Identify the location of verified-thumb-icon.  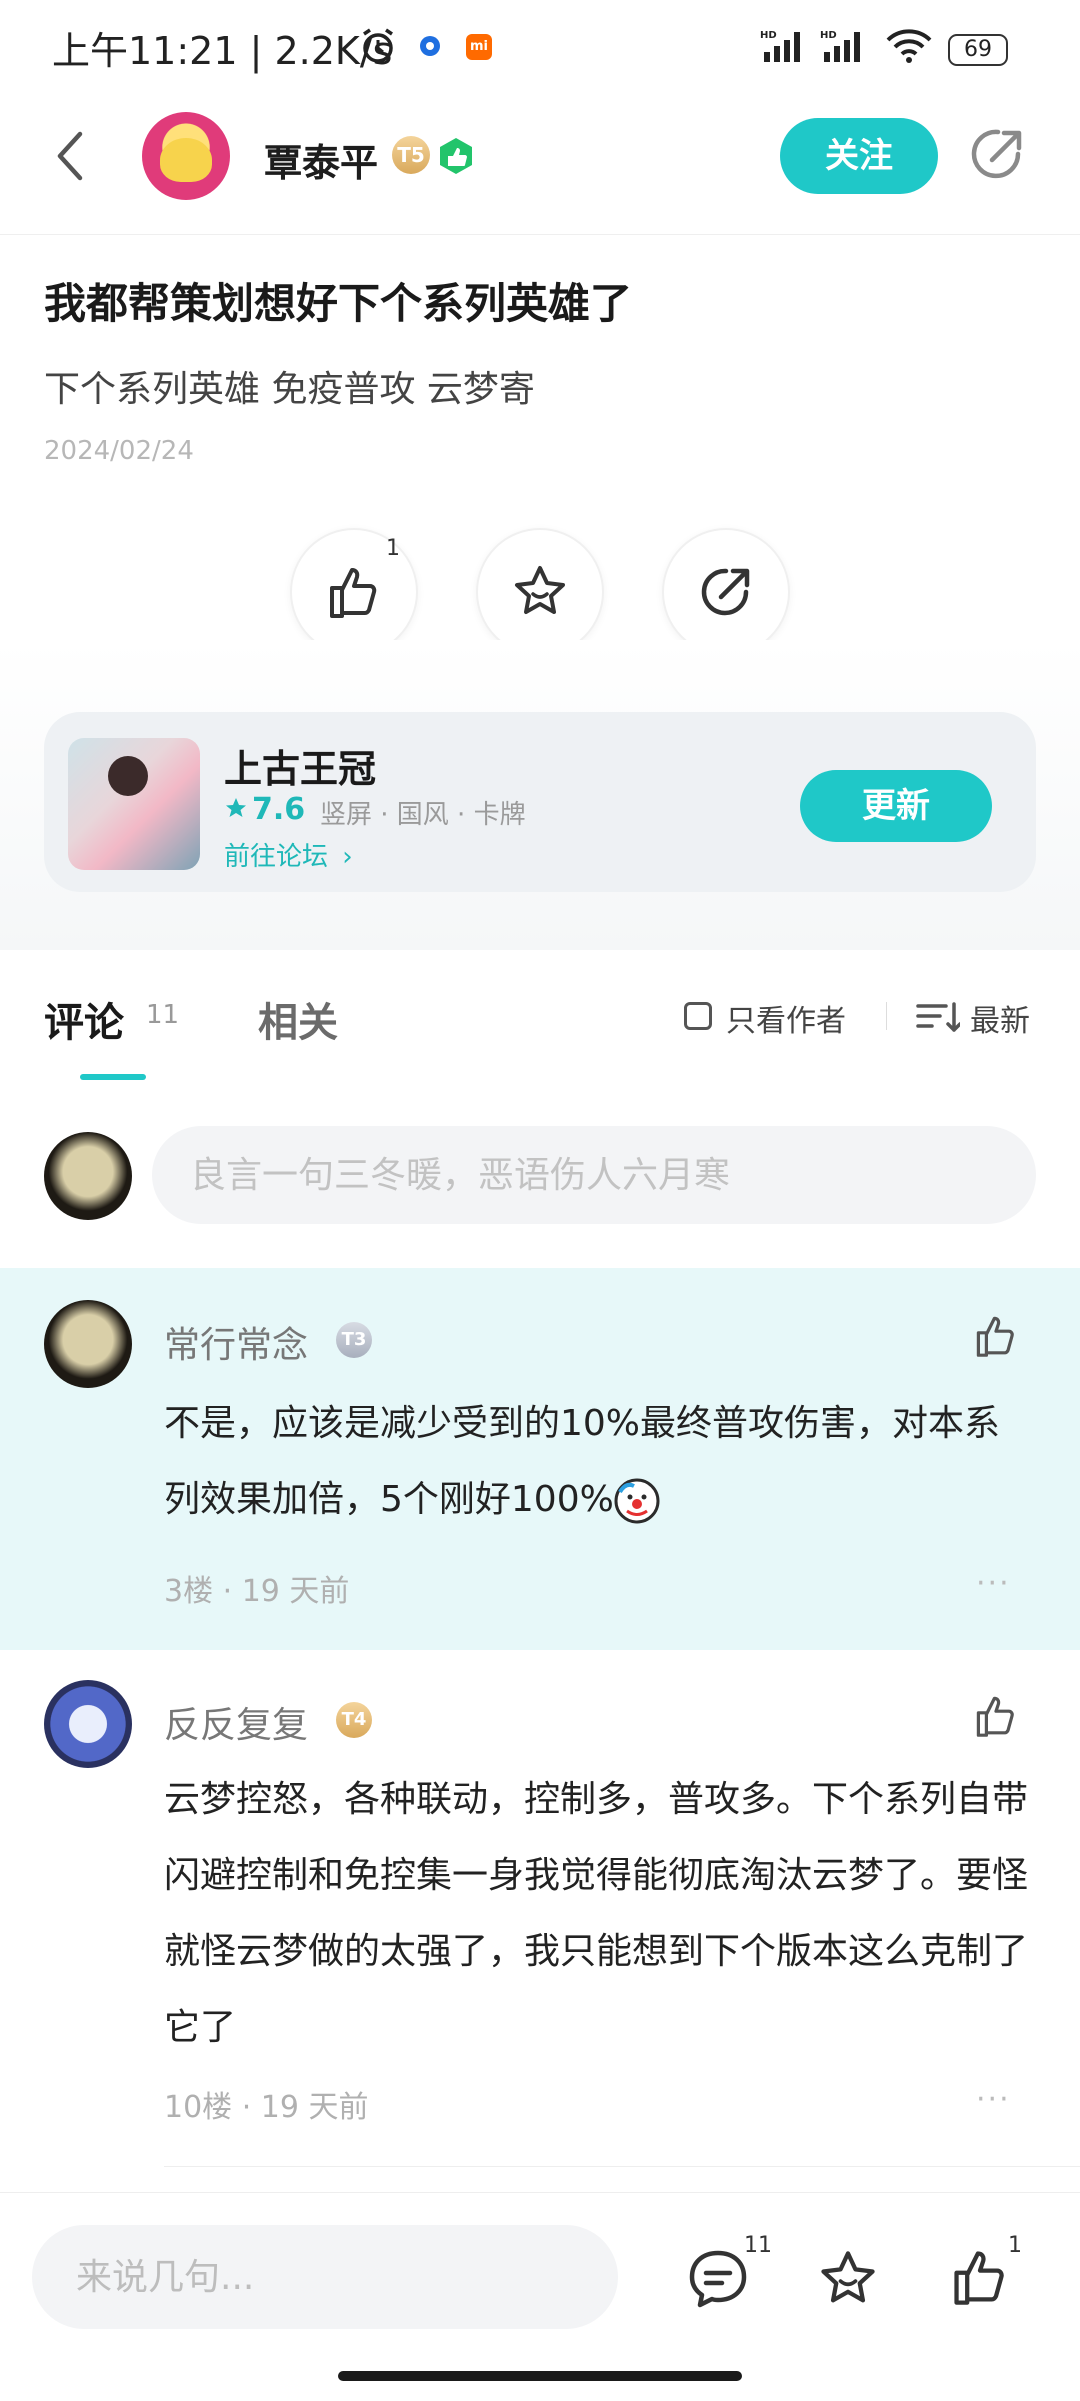
(456, 156).